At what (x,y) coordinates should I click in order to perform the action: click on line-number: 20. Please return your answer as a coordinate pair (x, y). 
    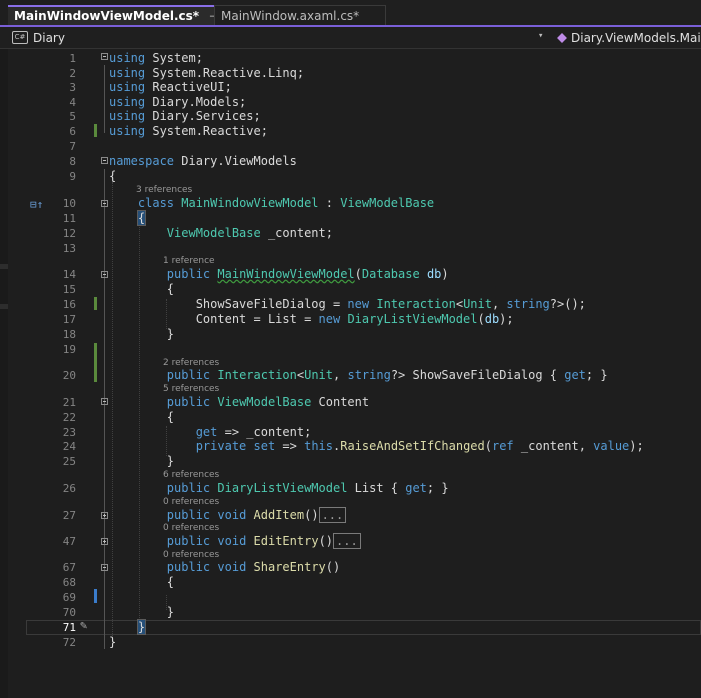
    Looking at the image, I should click on (69, 375).